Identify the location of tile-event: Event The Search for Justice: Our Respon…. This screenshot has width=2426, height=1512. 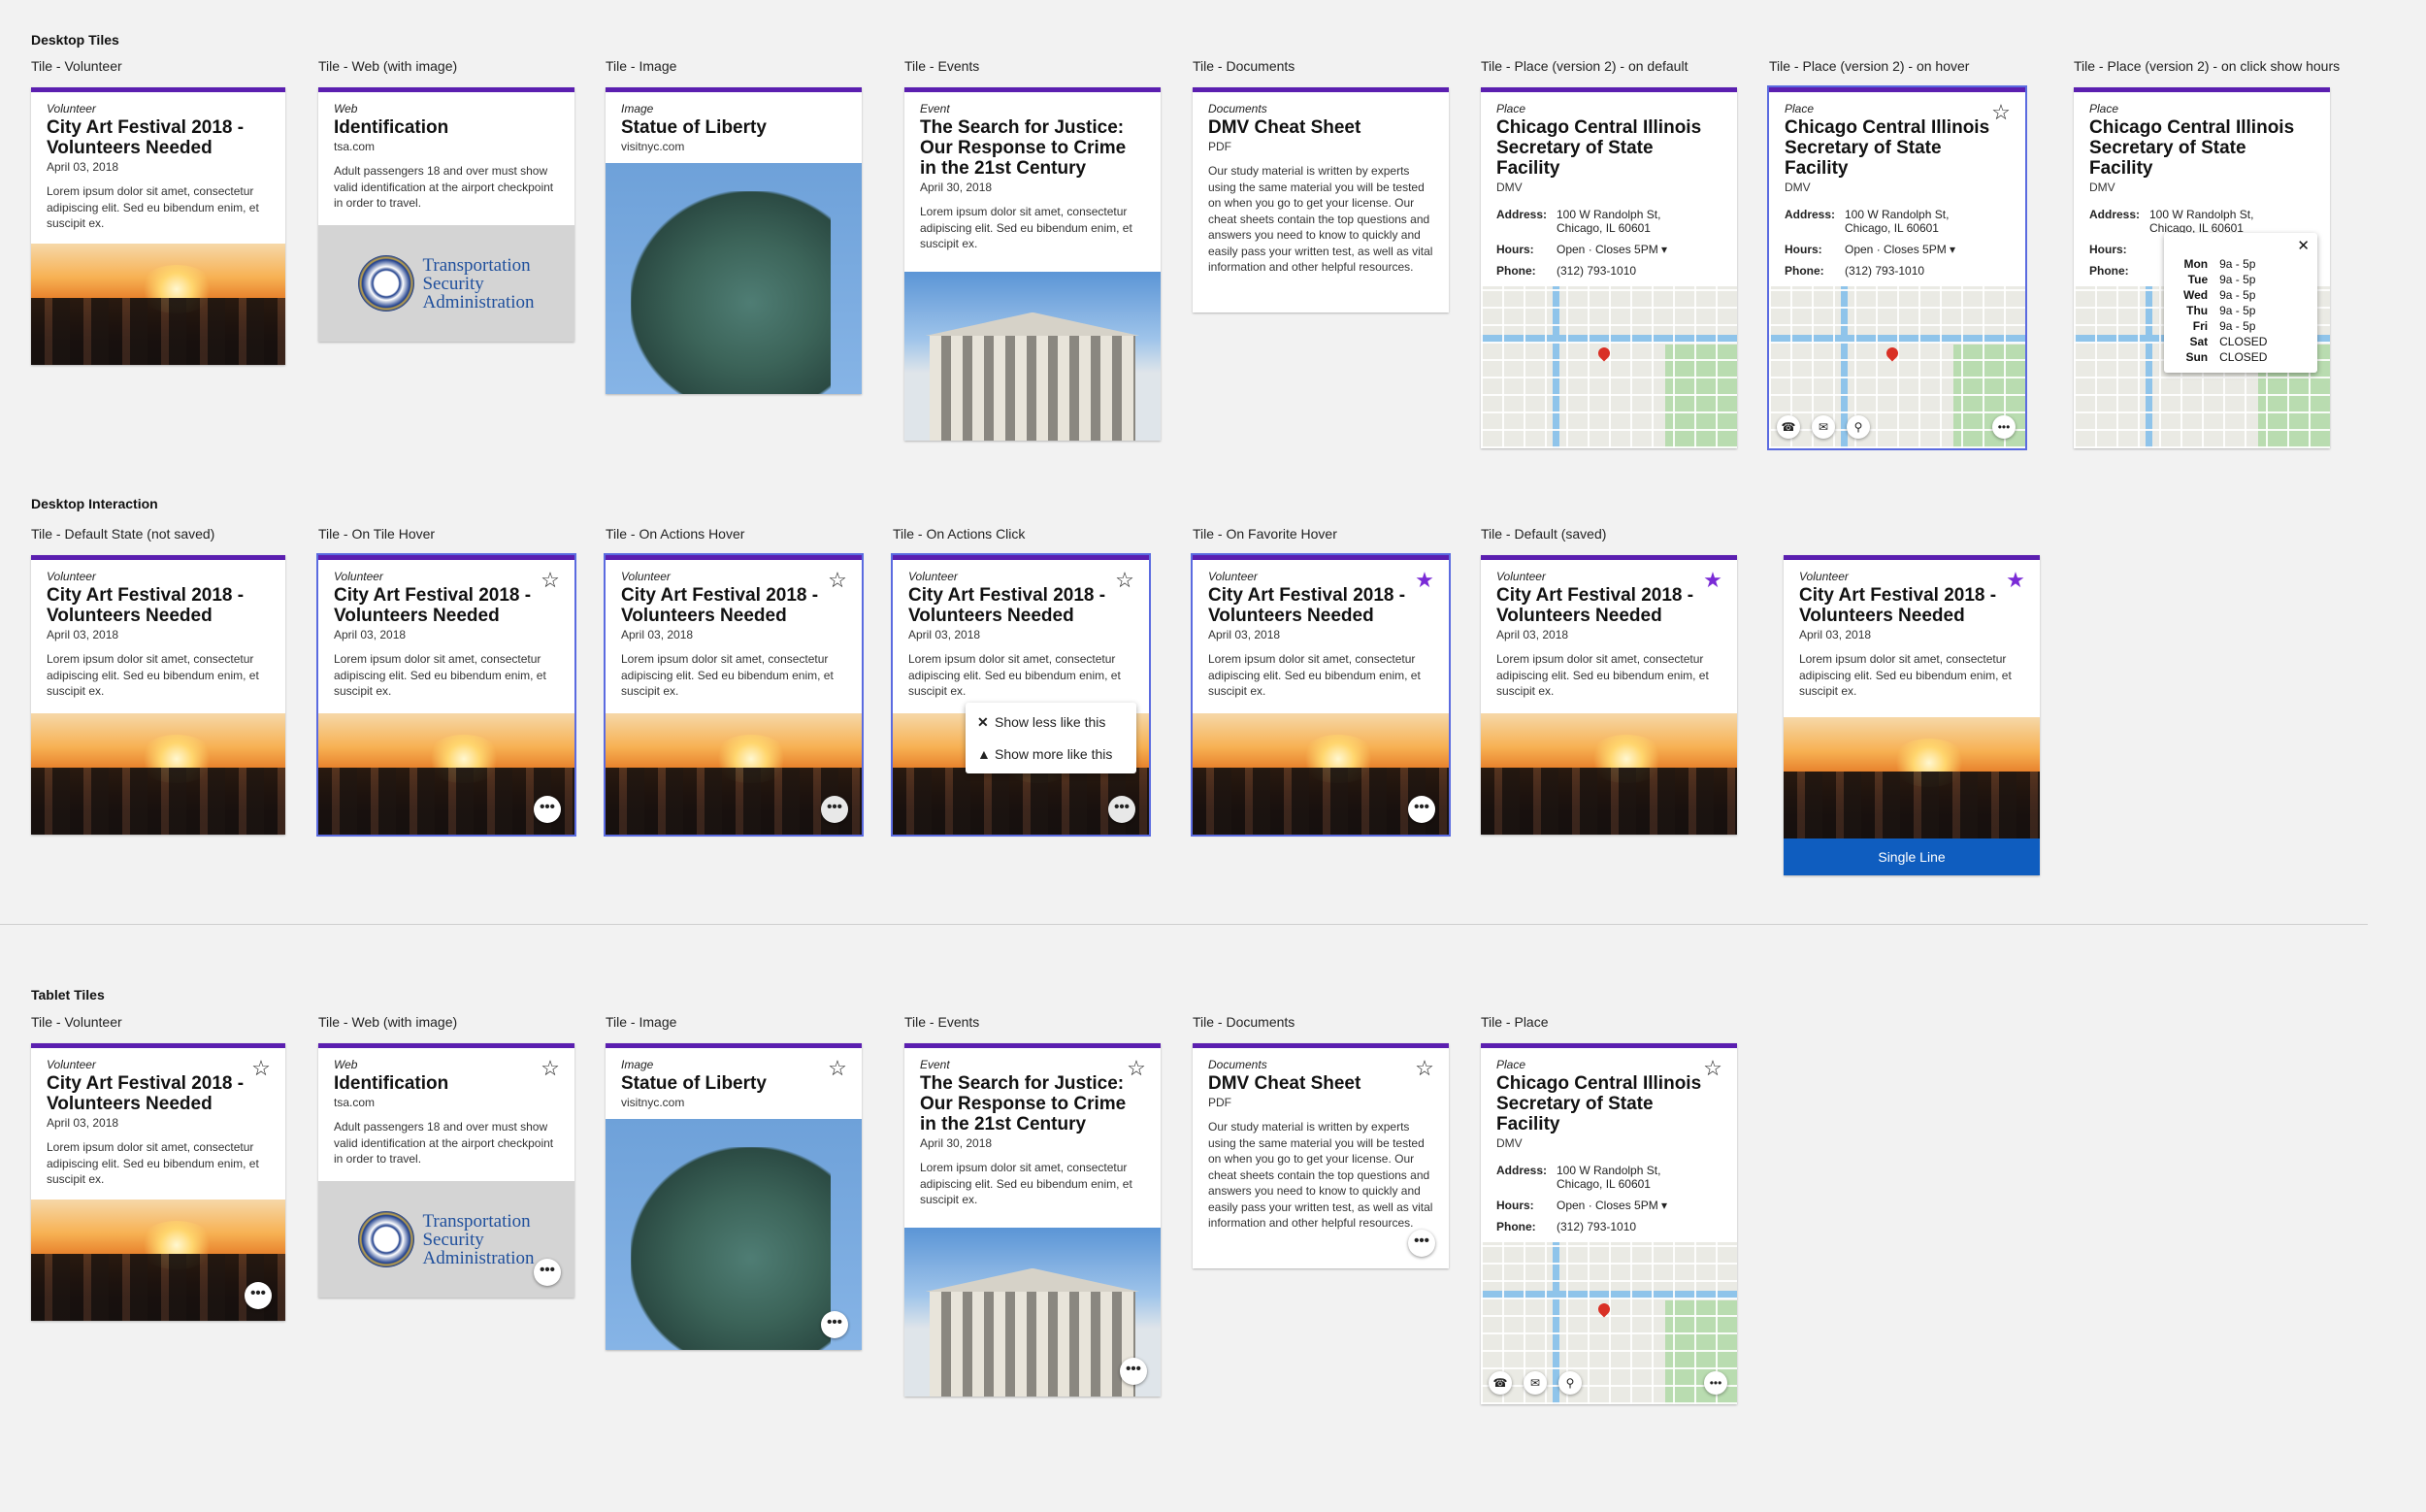
(1032, 264).